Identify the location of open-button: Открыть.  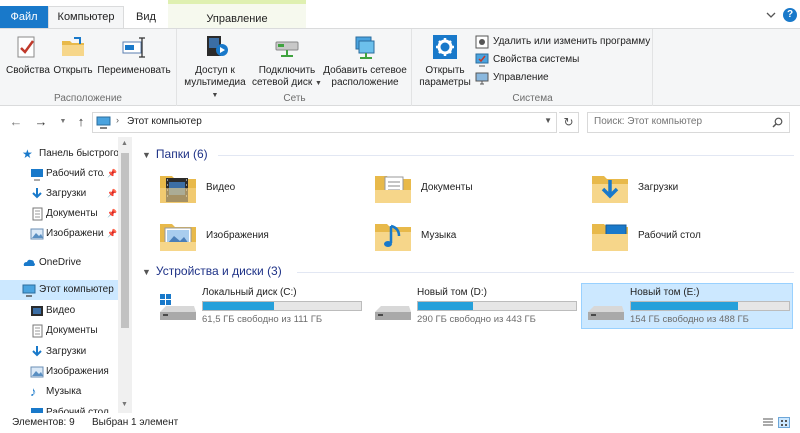
(73, 55).